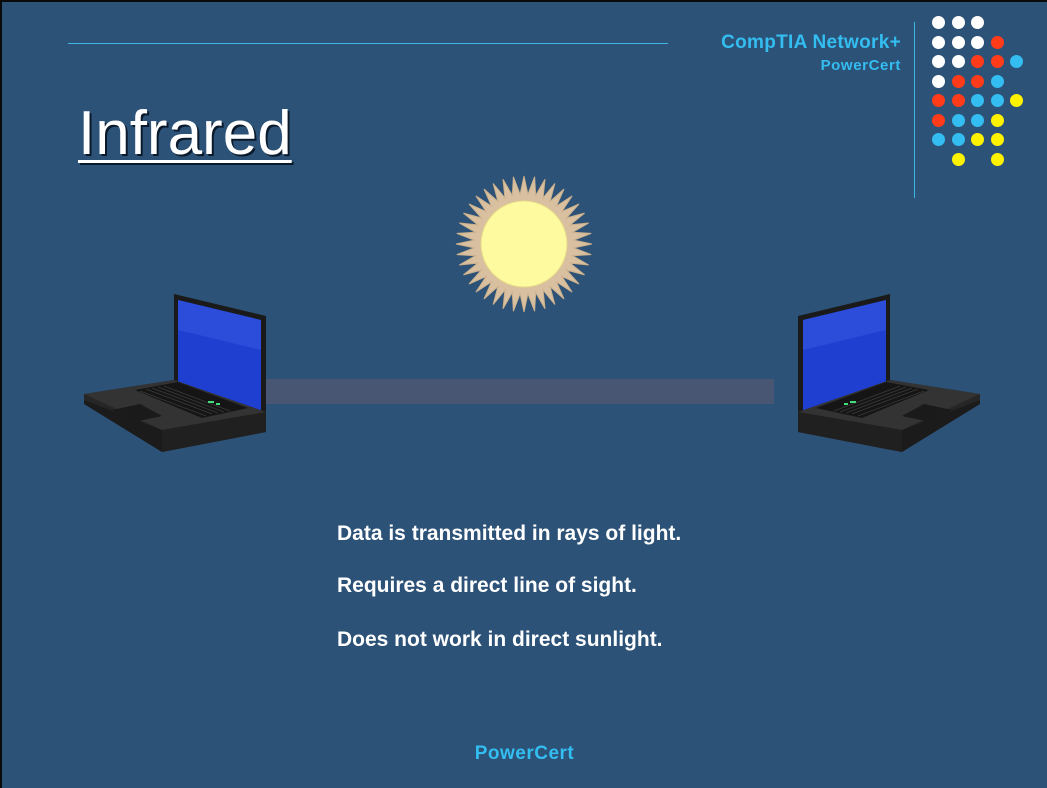  I want to click on slide-title: Infrared, so click(185, 133).